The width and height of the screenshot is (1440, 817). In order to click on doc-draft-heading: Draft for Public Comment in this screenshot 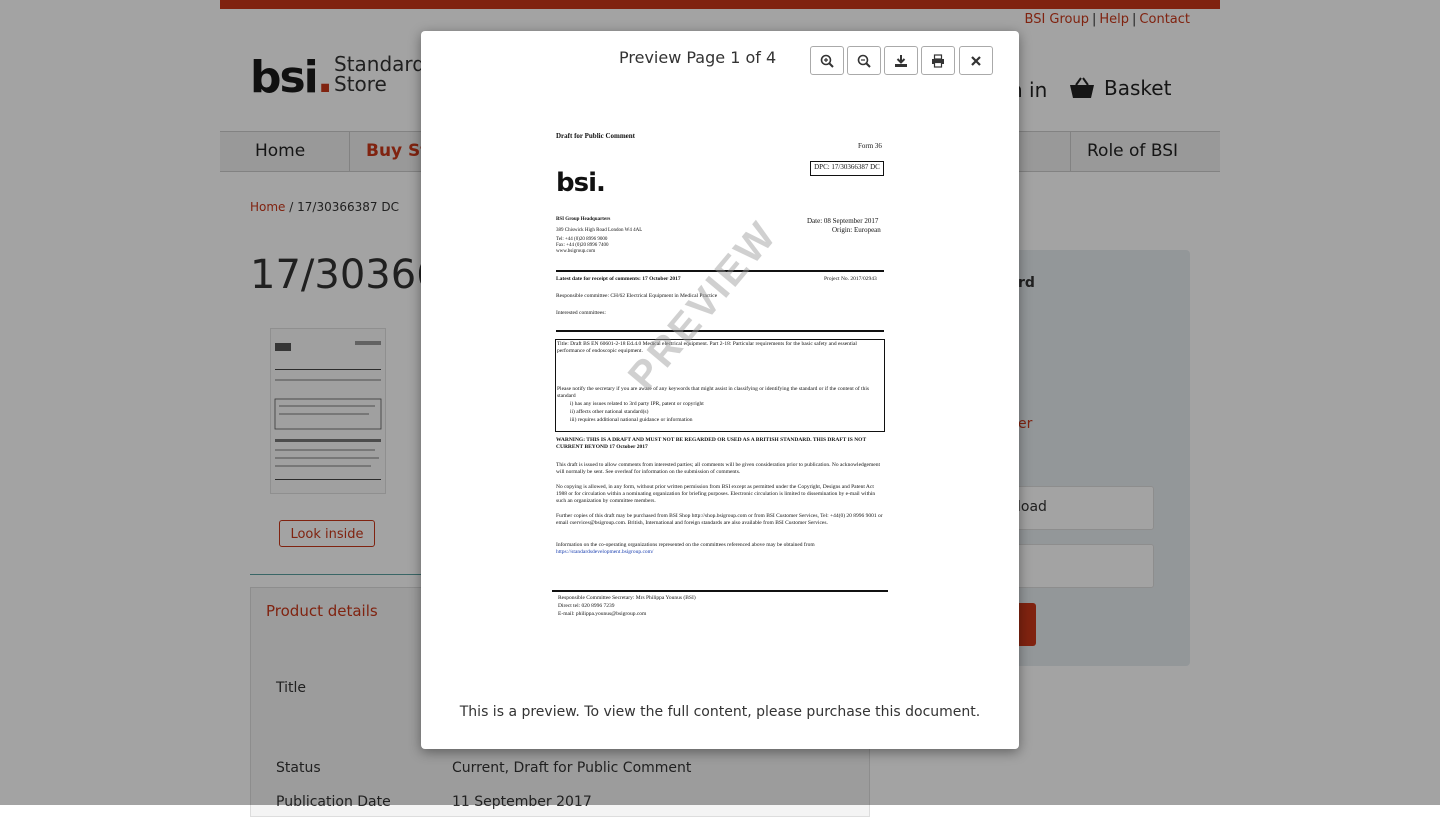, I will do `click(595, 136)`.